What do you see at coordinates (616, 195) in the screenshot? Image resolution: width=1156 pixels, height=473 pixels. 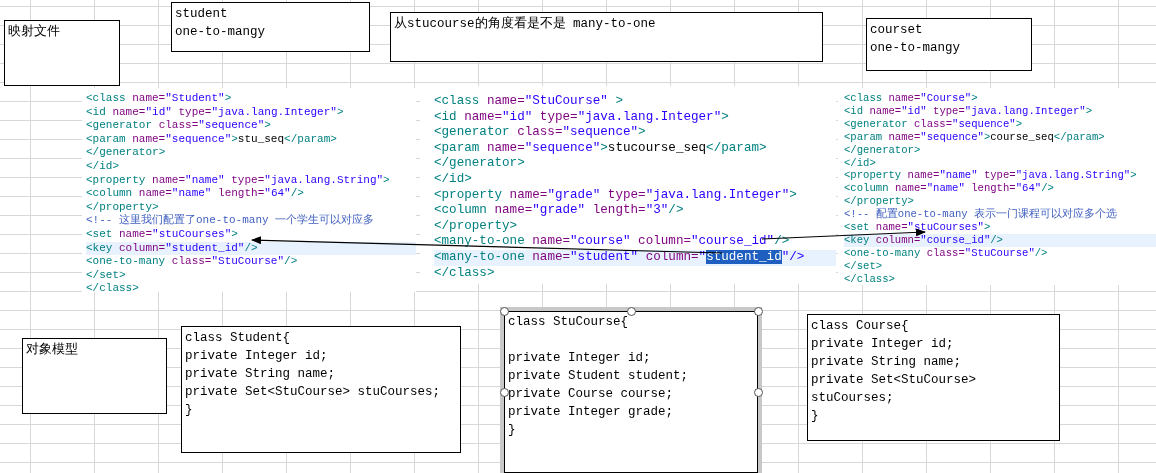 I see `code-line: <property name="grade" type="java.lang.Integer">` at bounding box center [616, 195].